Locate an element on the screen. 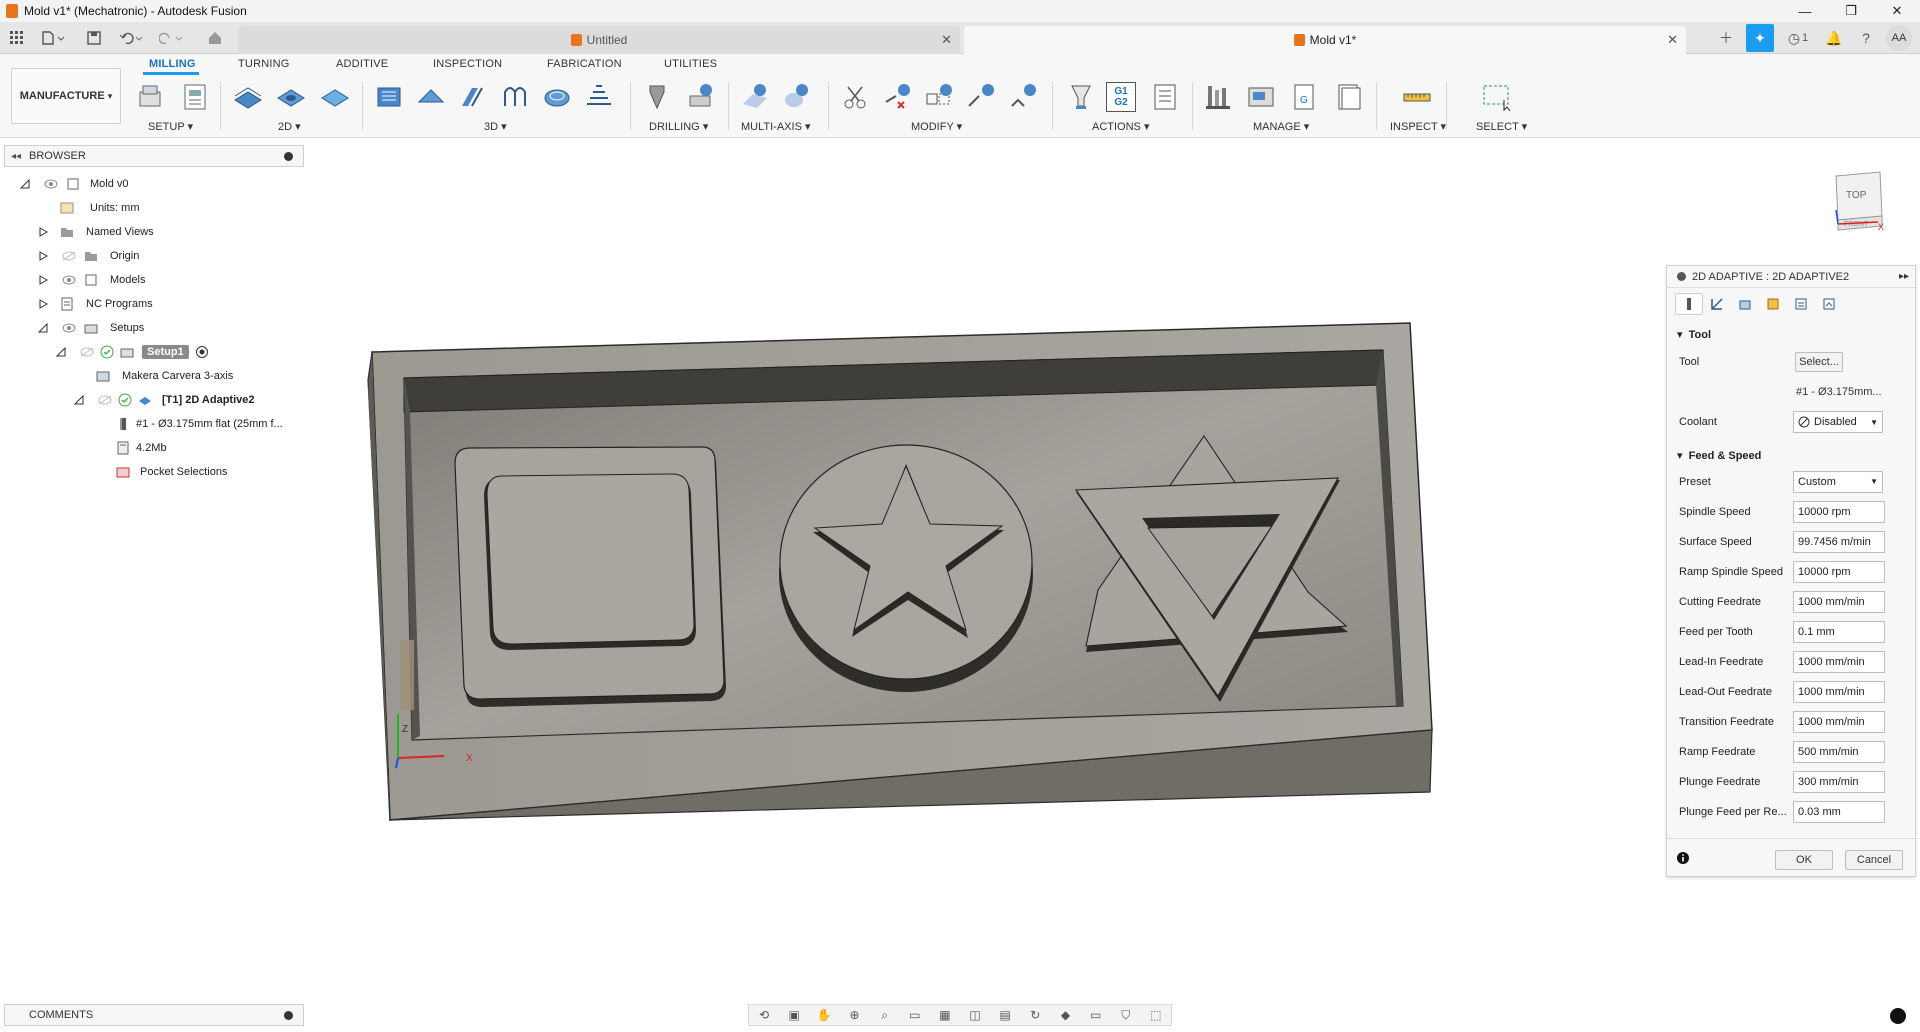 Image resolution: width=1920 pixels, height=1032 pixels. ramp-spindle-speed-field: 10000 rpm is located at coordinates (1839, 572).